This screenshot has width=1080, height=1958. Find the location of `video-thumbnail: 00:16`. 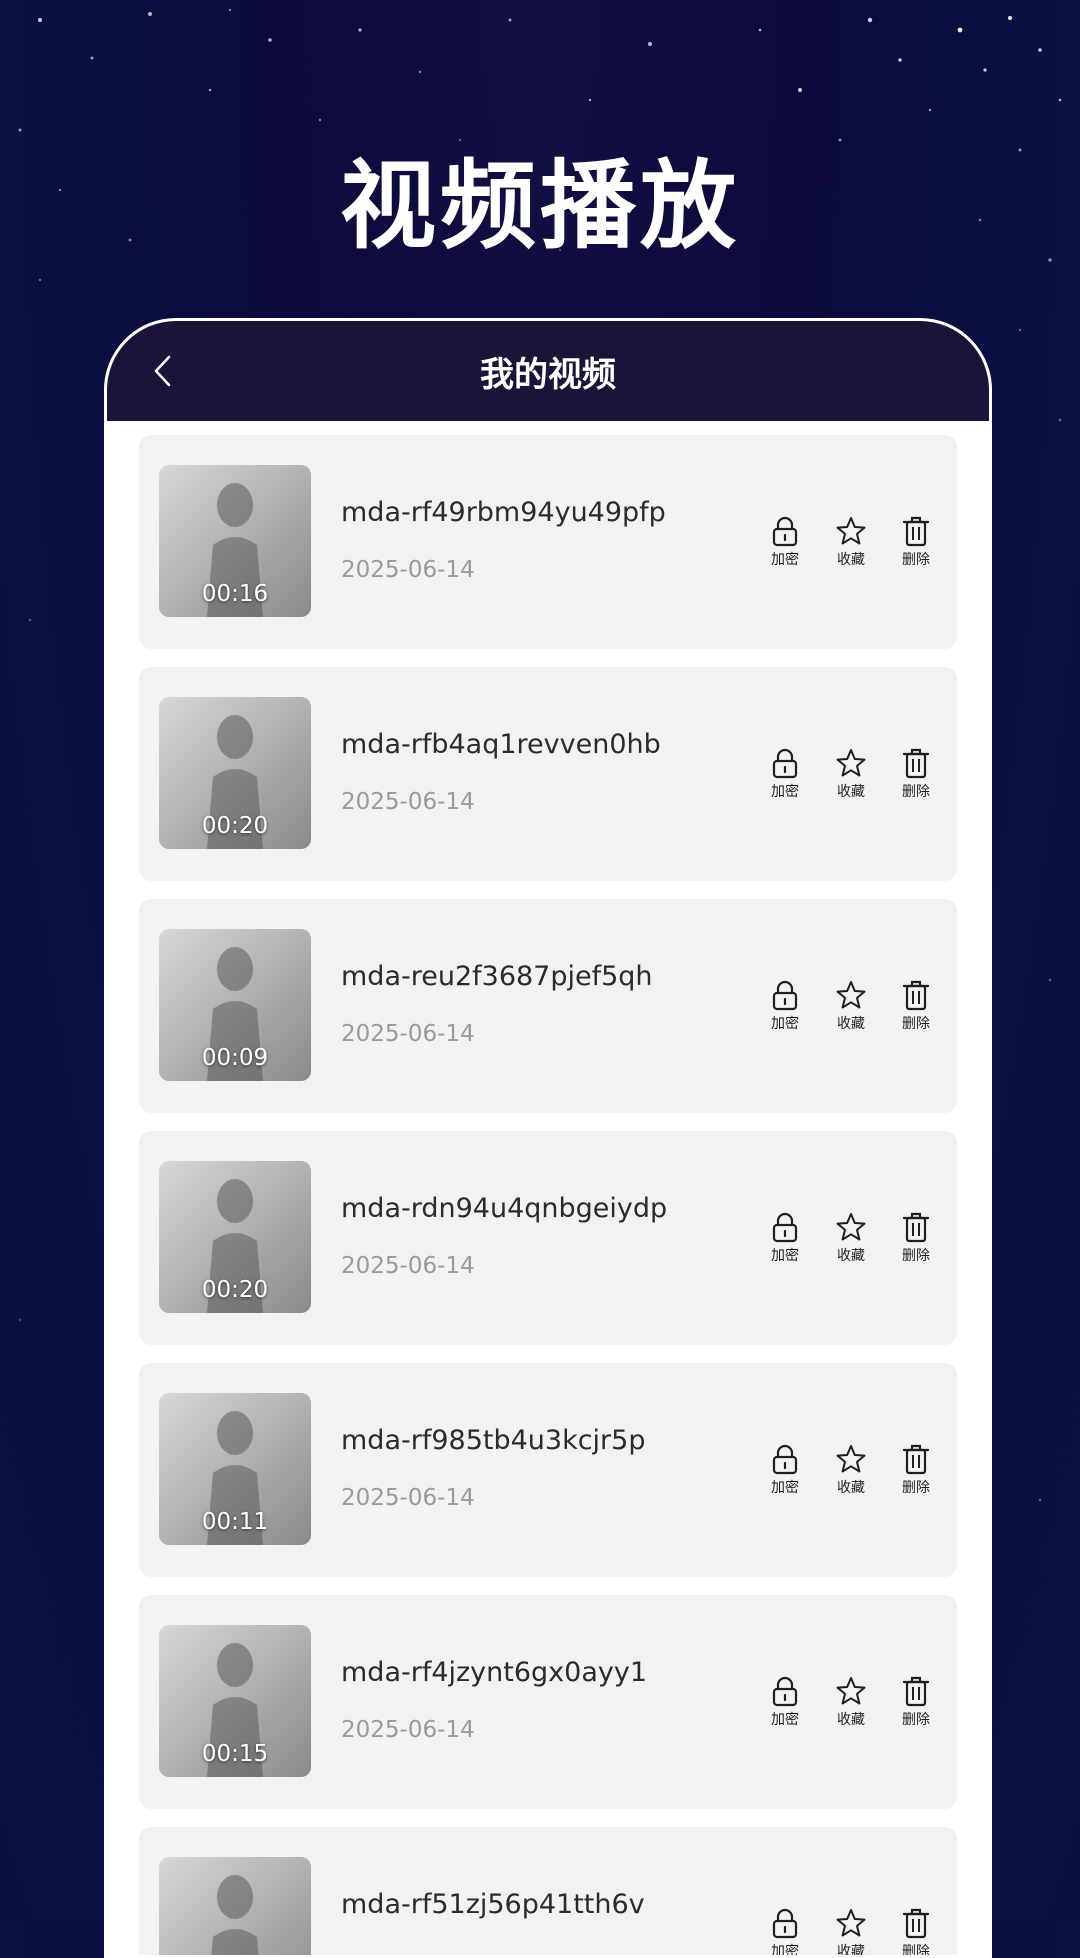

video-thumbnail: 00:16 is located at coordinates (235, 541).